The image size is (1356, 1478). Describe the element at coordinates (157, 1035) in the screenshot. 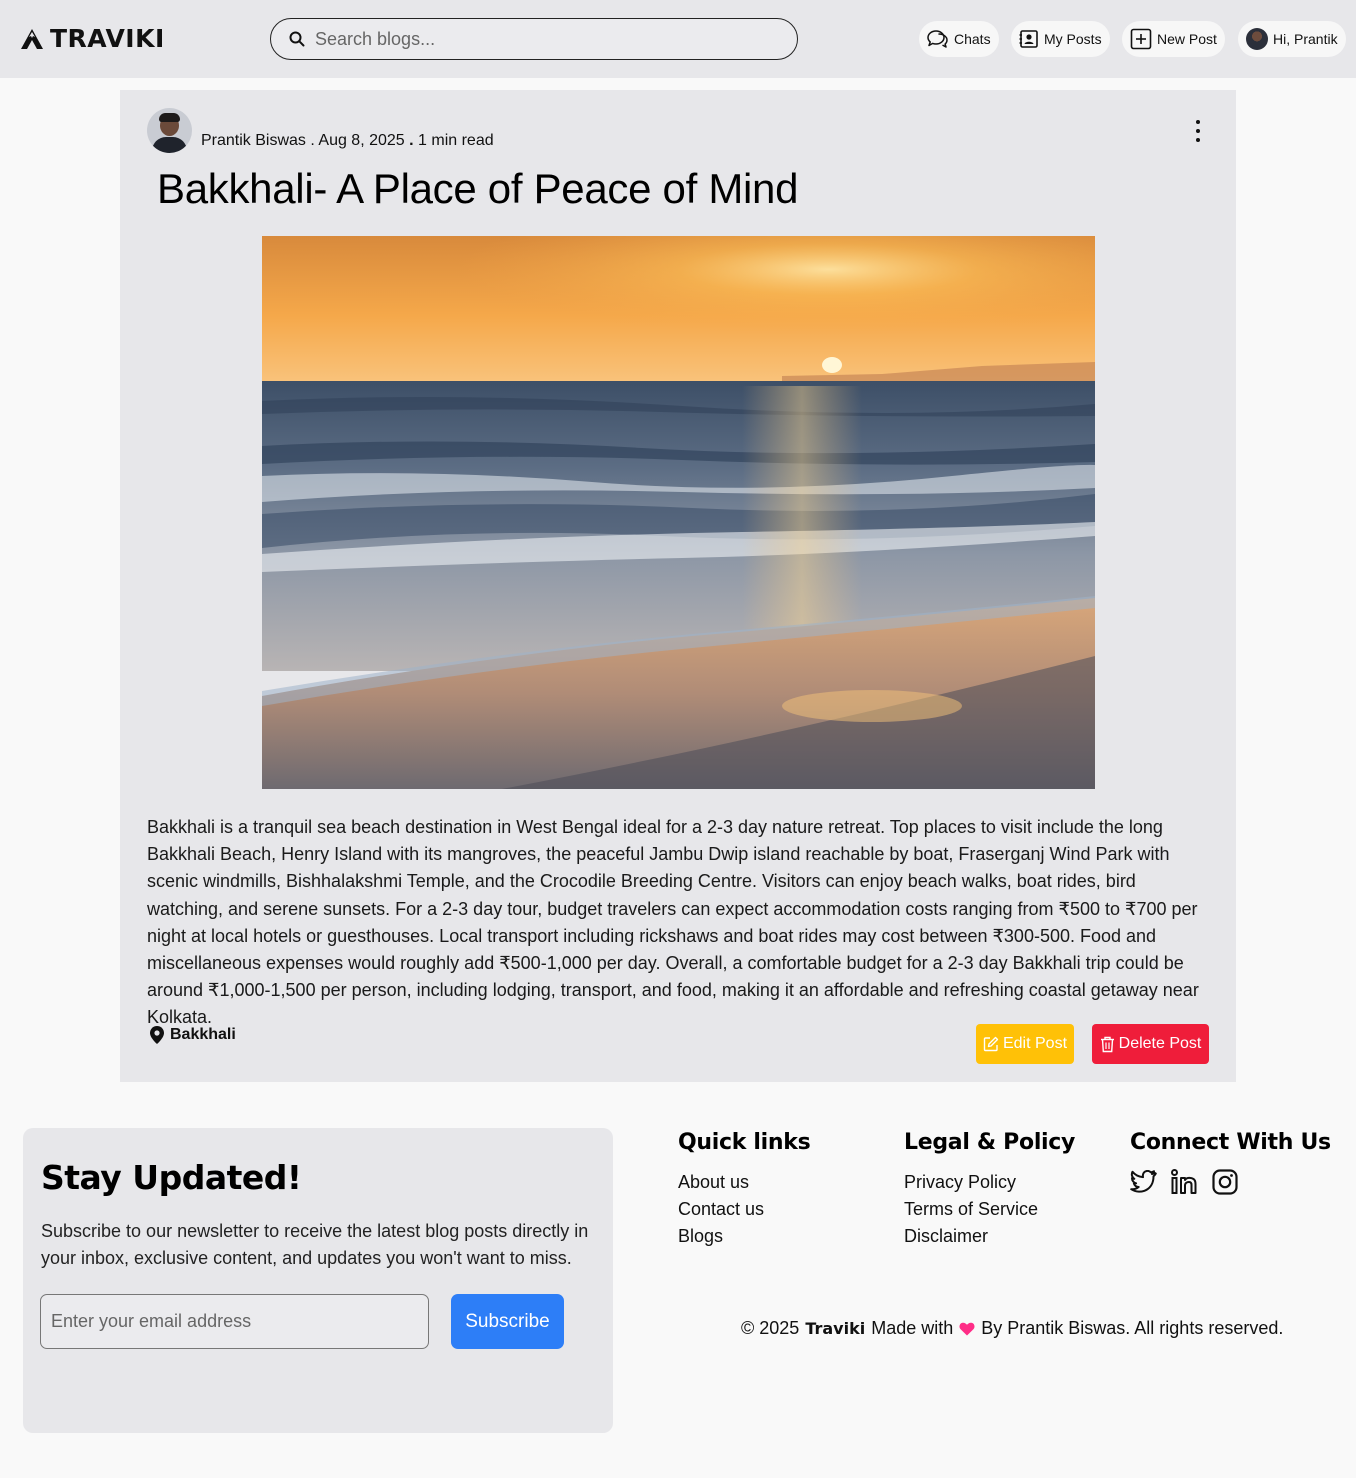

I see `map-pin-icon` at that location.